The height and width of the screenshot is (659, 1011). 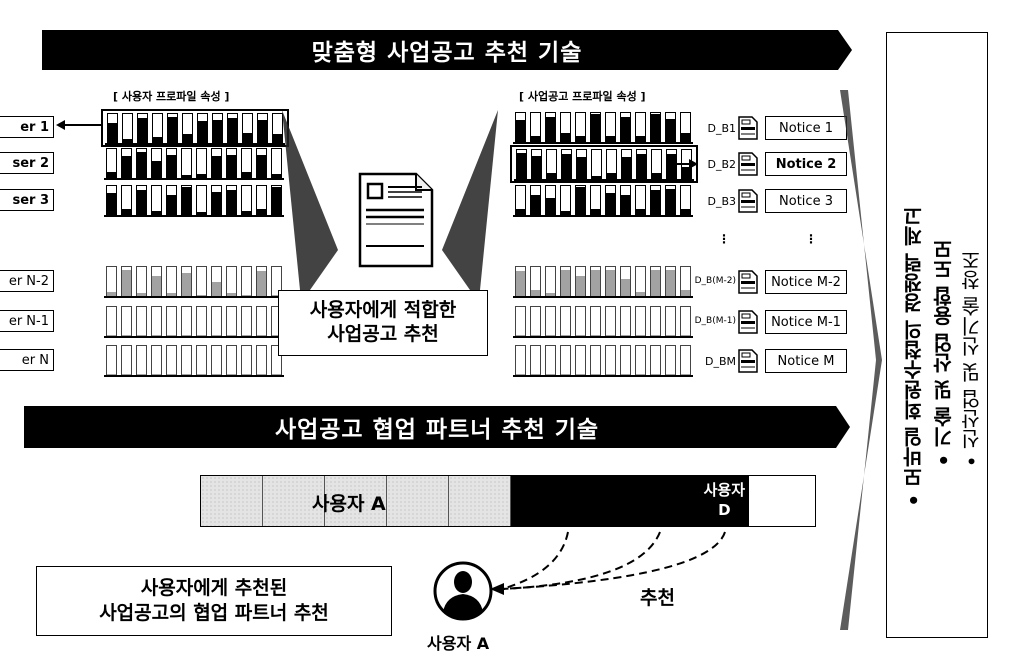 What do you see at coordinates (724, 239) in the screenshot?
I see `doc-ellipsis: ⋮` at bounding box center [724, 239].